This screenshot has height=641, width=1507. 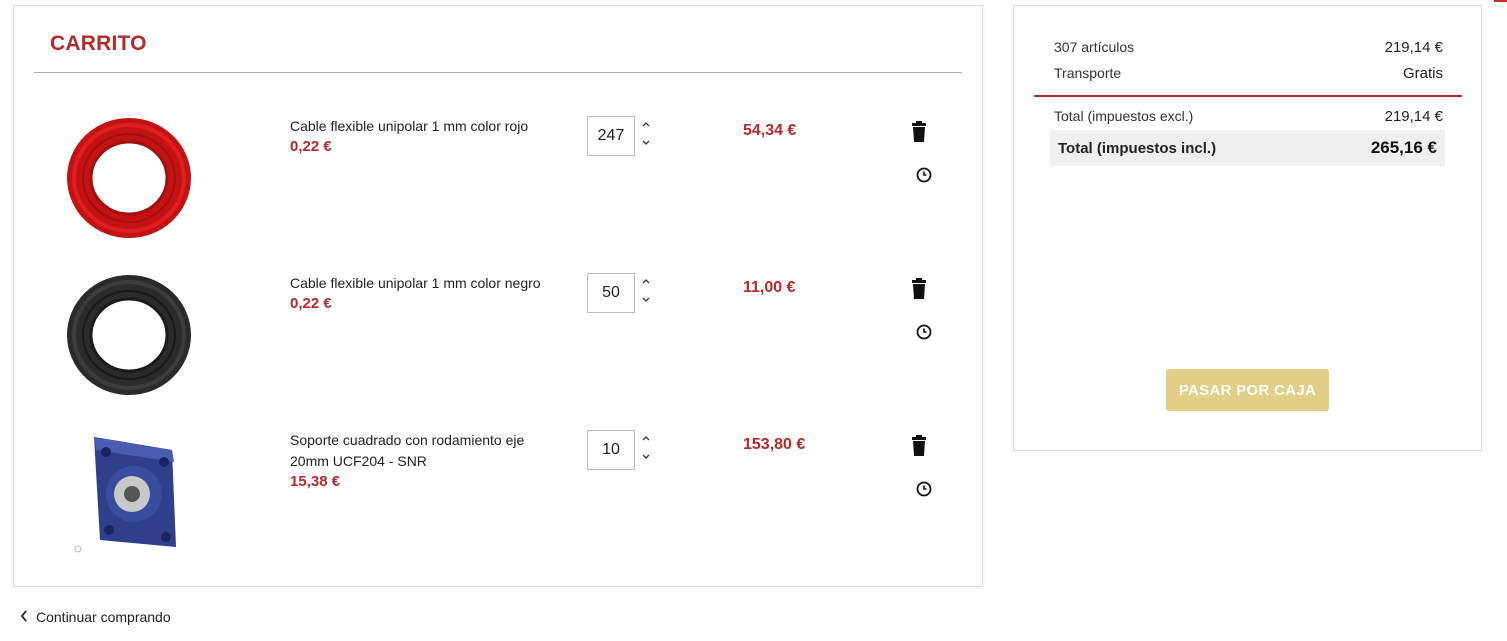 What do you see at coordinates (1094, 47) in the screenshot?
I see `items-count-label: 307 artículos` at bounding box center [1094, 47].